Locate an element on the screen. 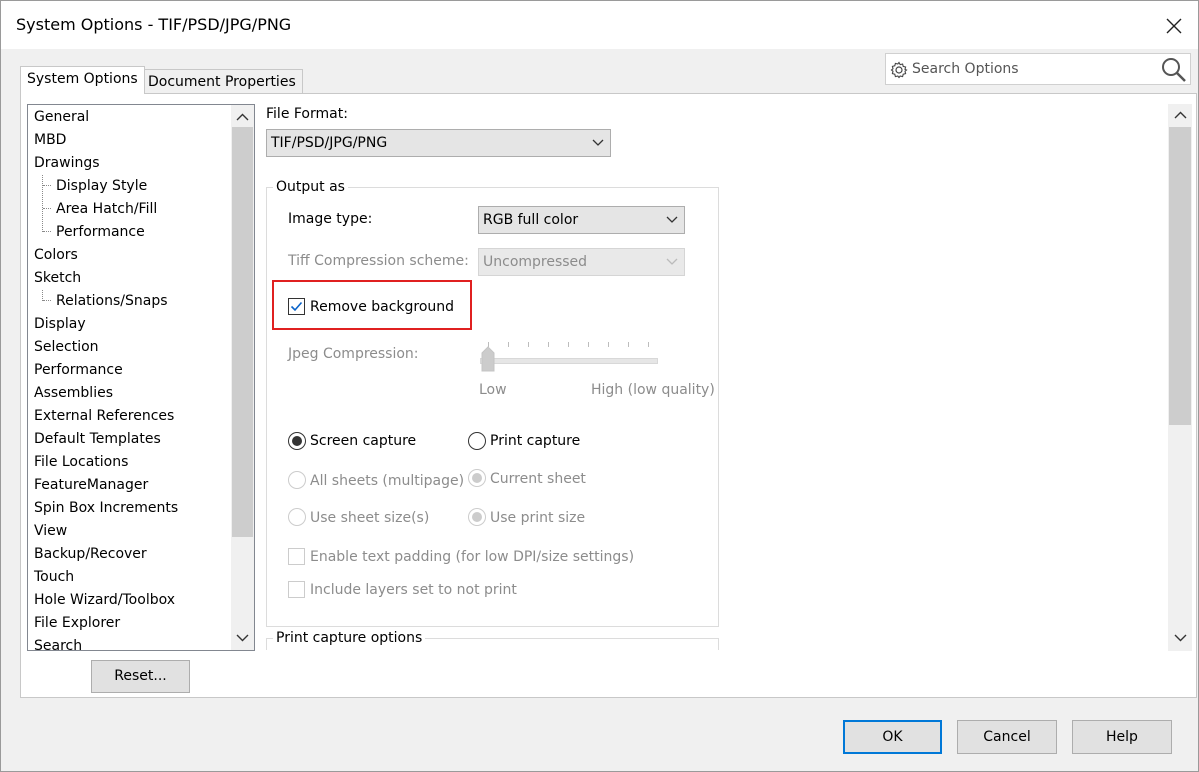  tree-item-relations-snaps: Relations/Snaps is located at coordinates (112, 301).